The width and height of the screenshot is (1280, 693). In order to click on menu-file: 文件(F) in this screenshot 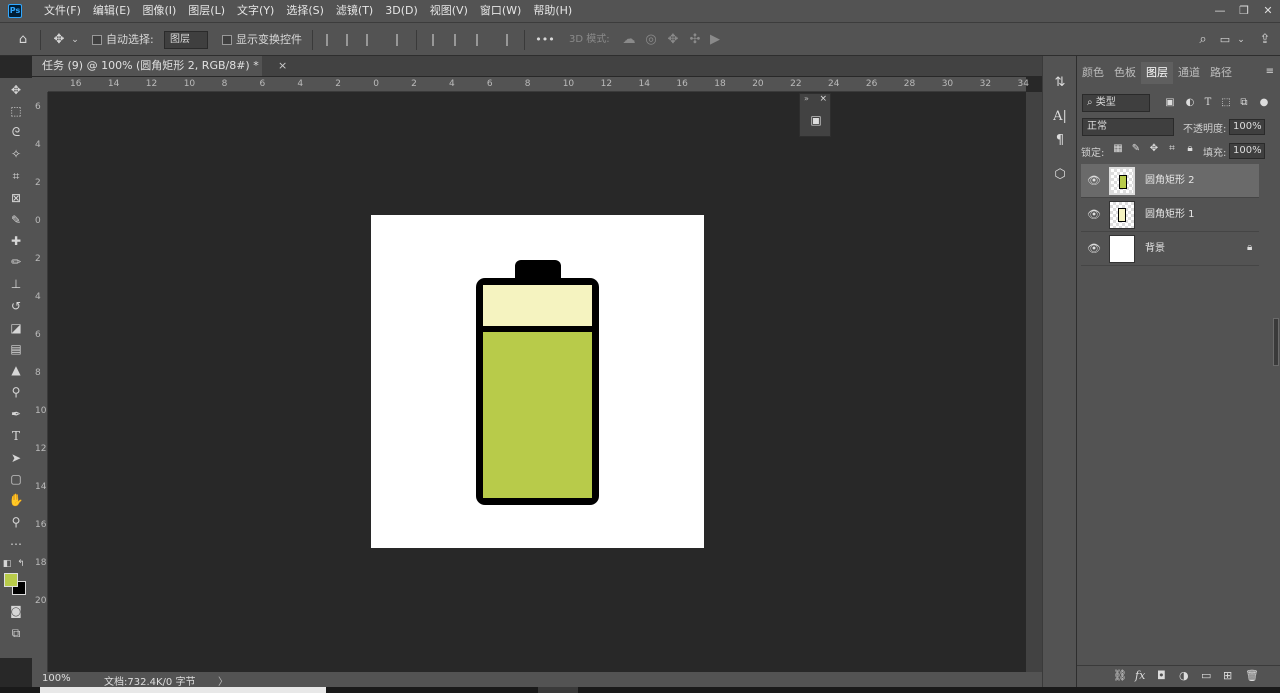, I will do `click(62, 11)`.